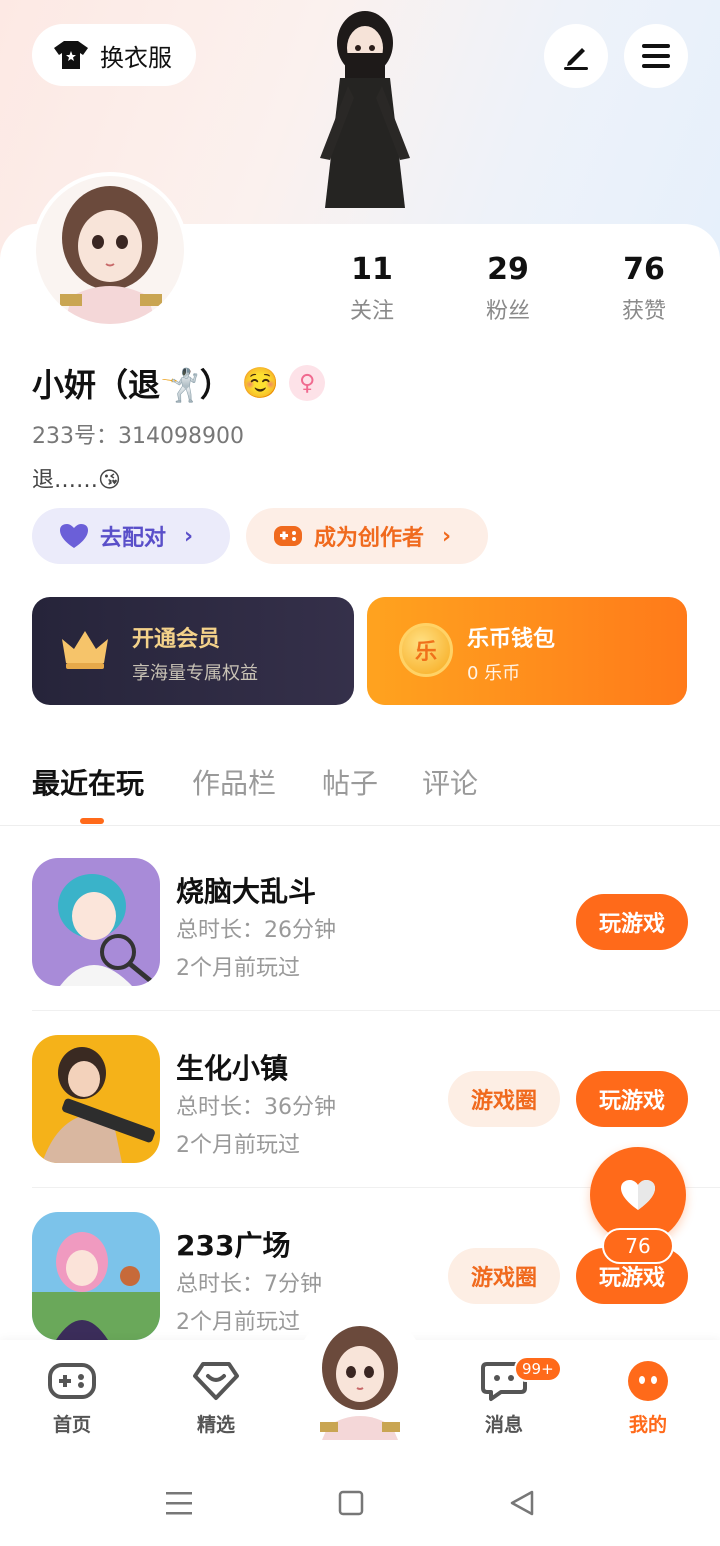 The height and width of the screenshot is (1546, 720). I want to click on user-name: 小妍（退🤺）, so click(132, 385).